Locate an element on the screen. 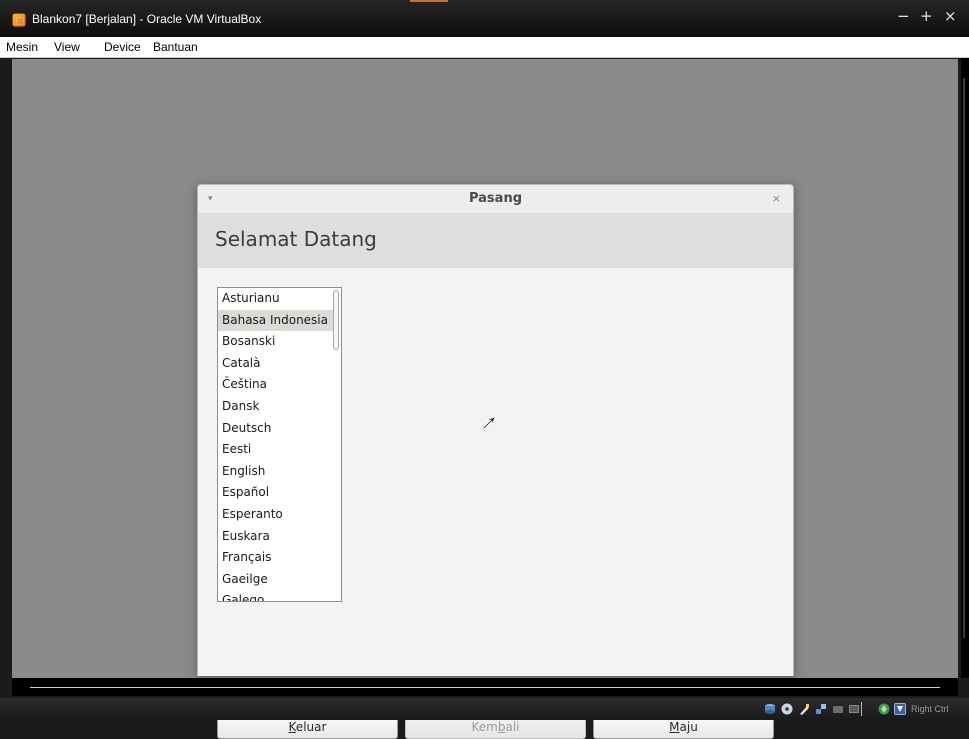 The width and height of the screenshot is (969, 739). back-label-post: ali is located at coordinates (512, 727).